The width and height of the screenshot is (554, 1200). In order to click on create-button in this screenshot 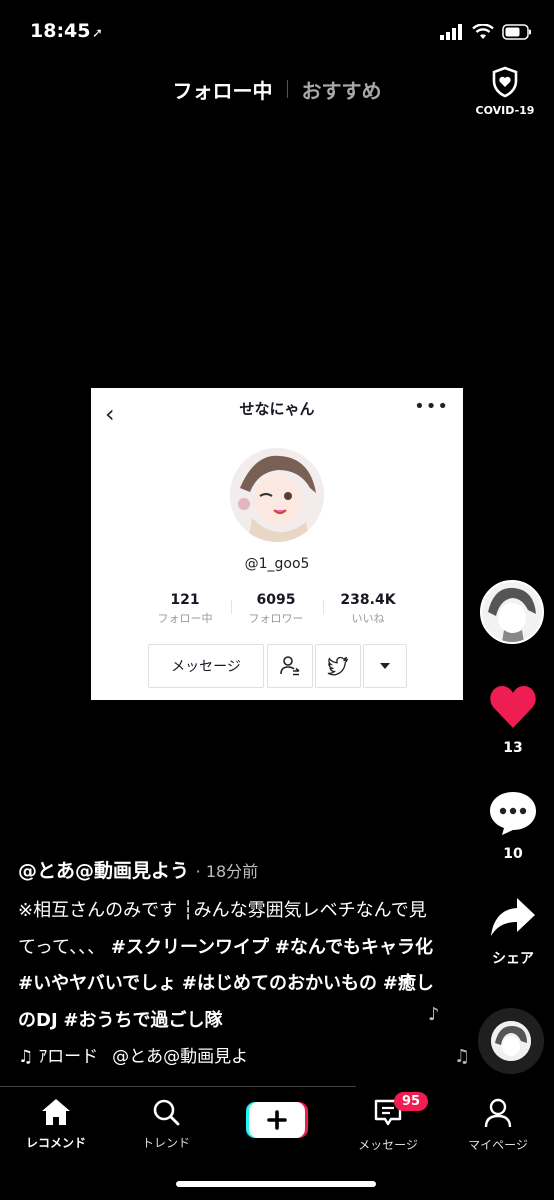, I will do `click(277, 1120)`.